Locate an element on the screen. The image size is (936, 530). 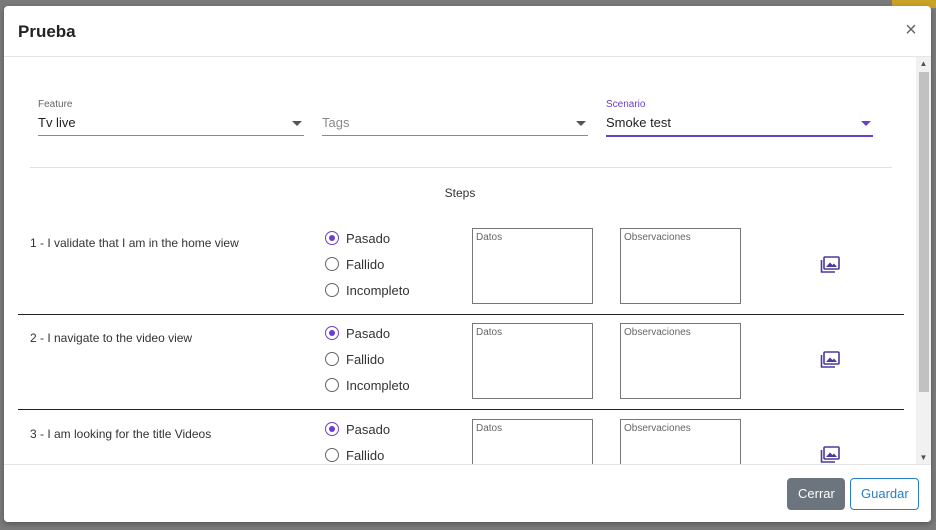
feature-value: Tv live is located at coordinates (57, 122).